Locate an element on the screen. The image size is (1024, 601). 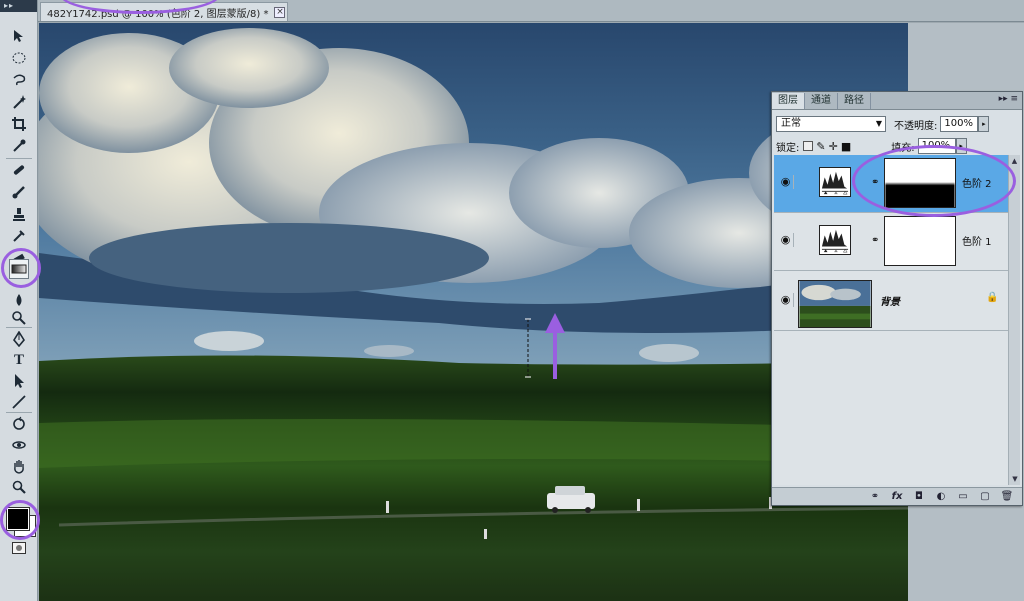
lock-position-icon: ✛ is located at coordinates (833, 146).